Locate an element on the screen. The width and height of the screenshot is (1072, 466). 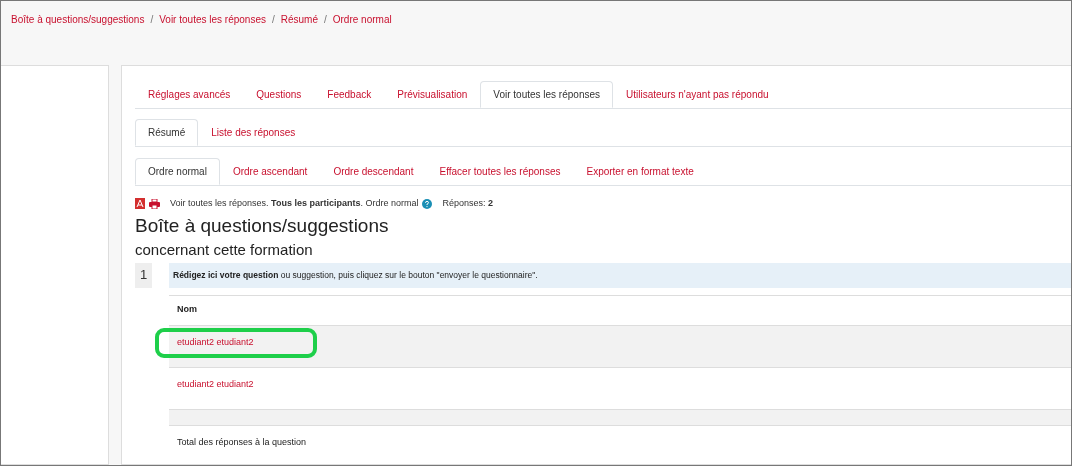
tab: Effacer toutes les réponses is located at coordinates (500, 171).